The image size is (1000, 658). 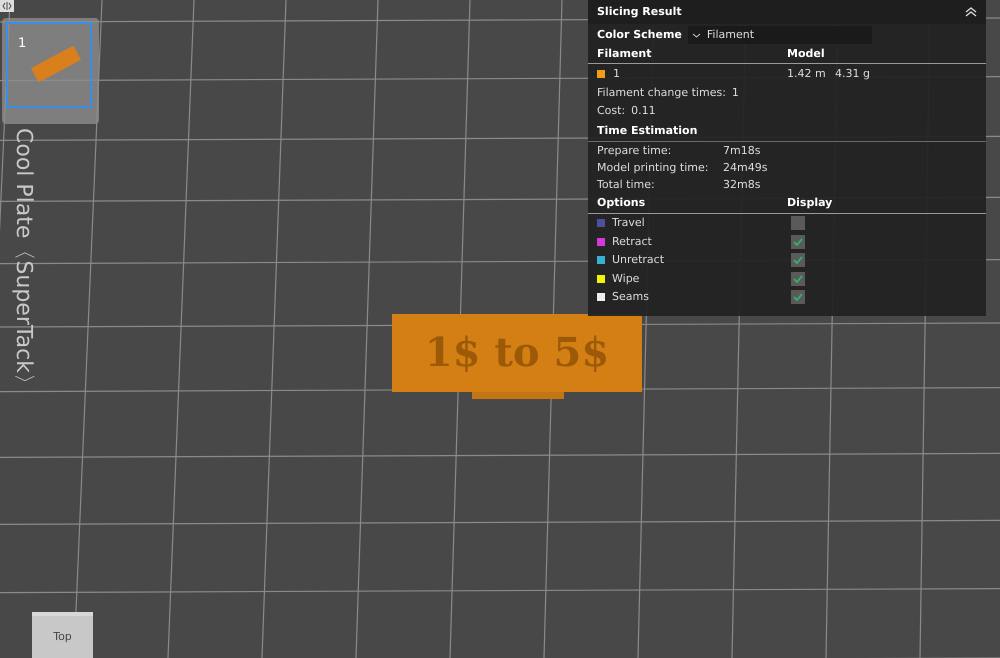 I want to click on option-label: Travel, so click(x=628, y=223).